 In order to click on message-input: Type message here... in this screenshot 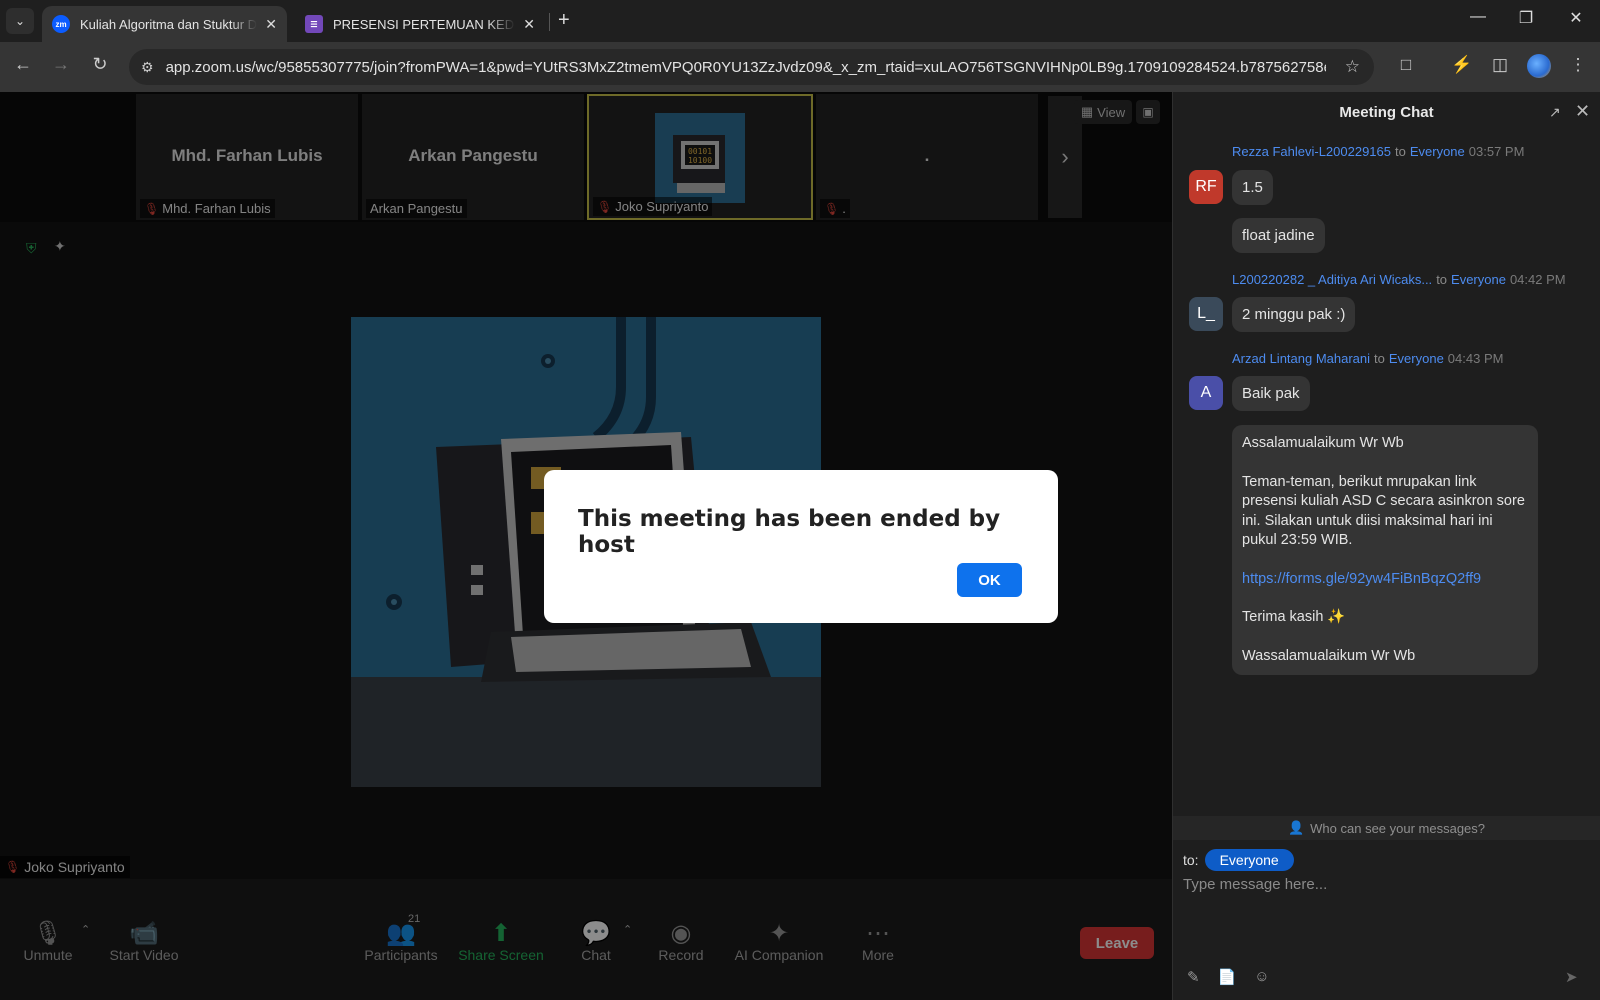, I will do `click(1255, 884)`.